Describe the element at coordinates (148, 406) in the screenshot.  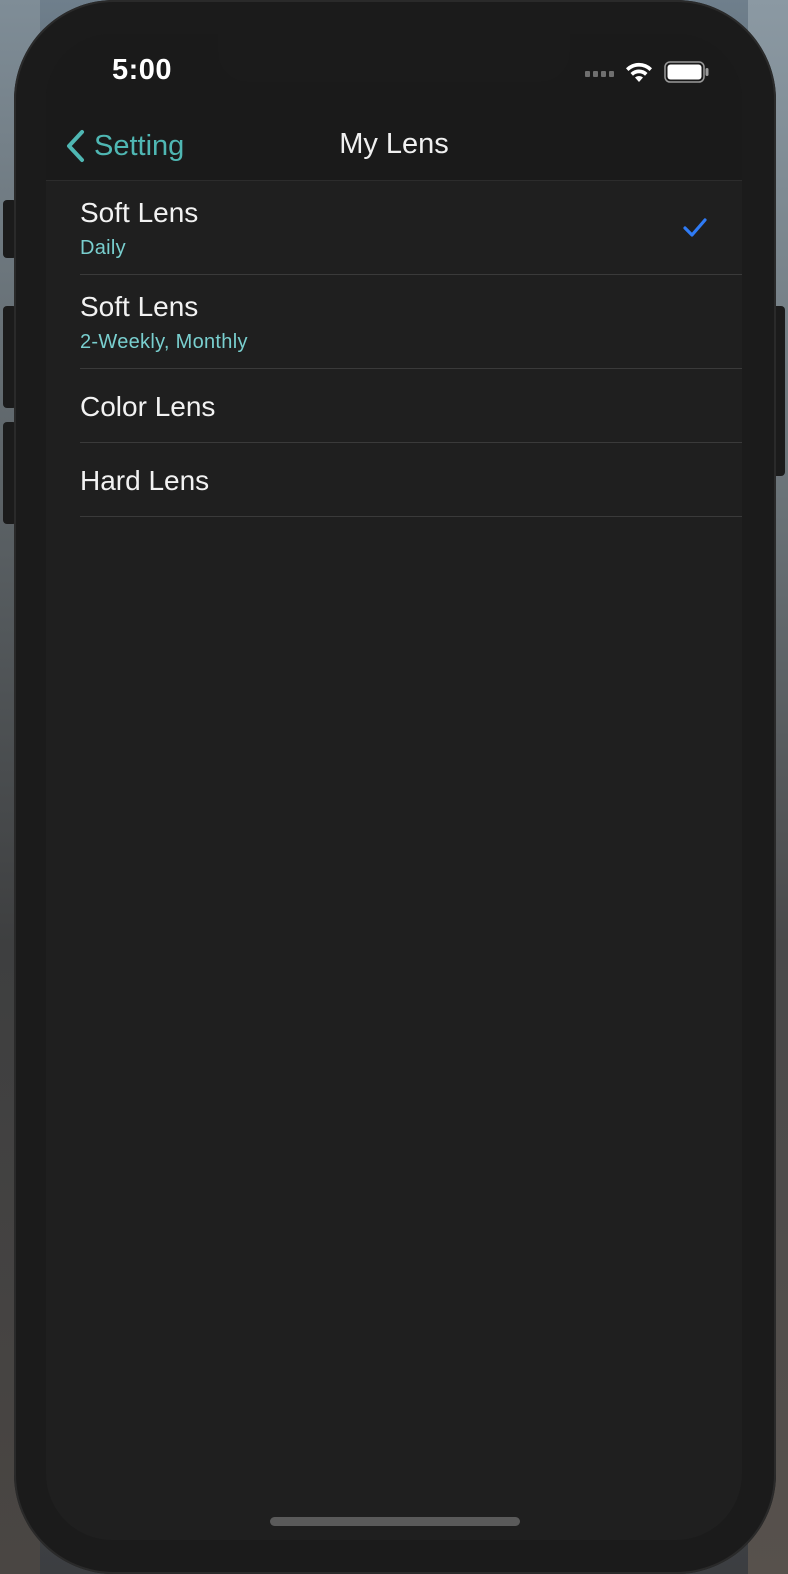
I see `lens-option-title: Color Lens` at that location.